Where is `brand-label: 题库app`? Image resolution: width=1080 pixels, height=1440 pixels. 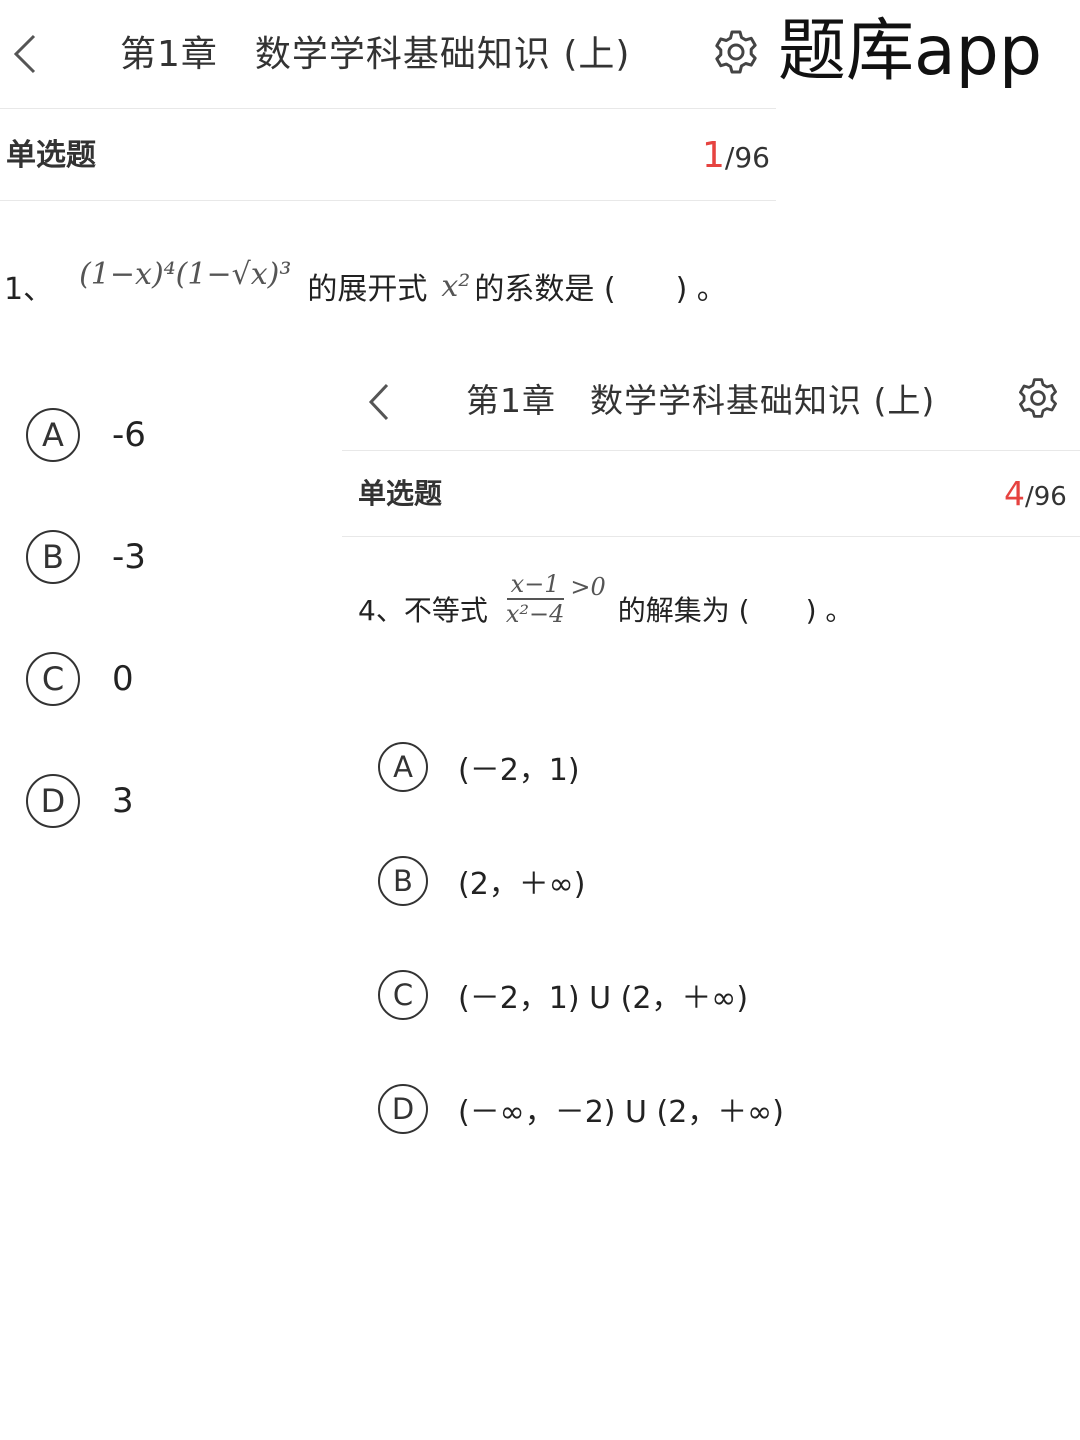
brand-label: 题库app is located at coordinates (910, 51).